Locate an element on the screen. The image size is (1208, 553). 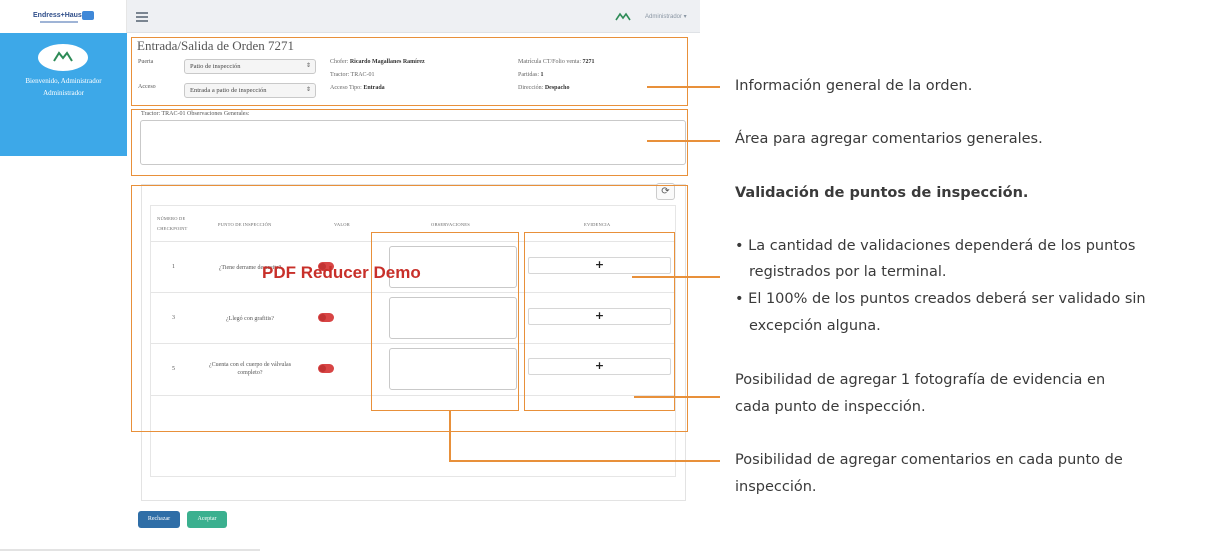
brand-mini-logo-icon is located at coordinates (623, 16).